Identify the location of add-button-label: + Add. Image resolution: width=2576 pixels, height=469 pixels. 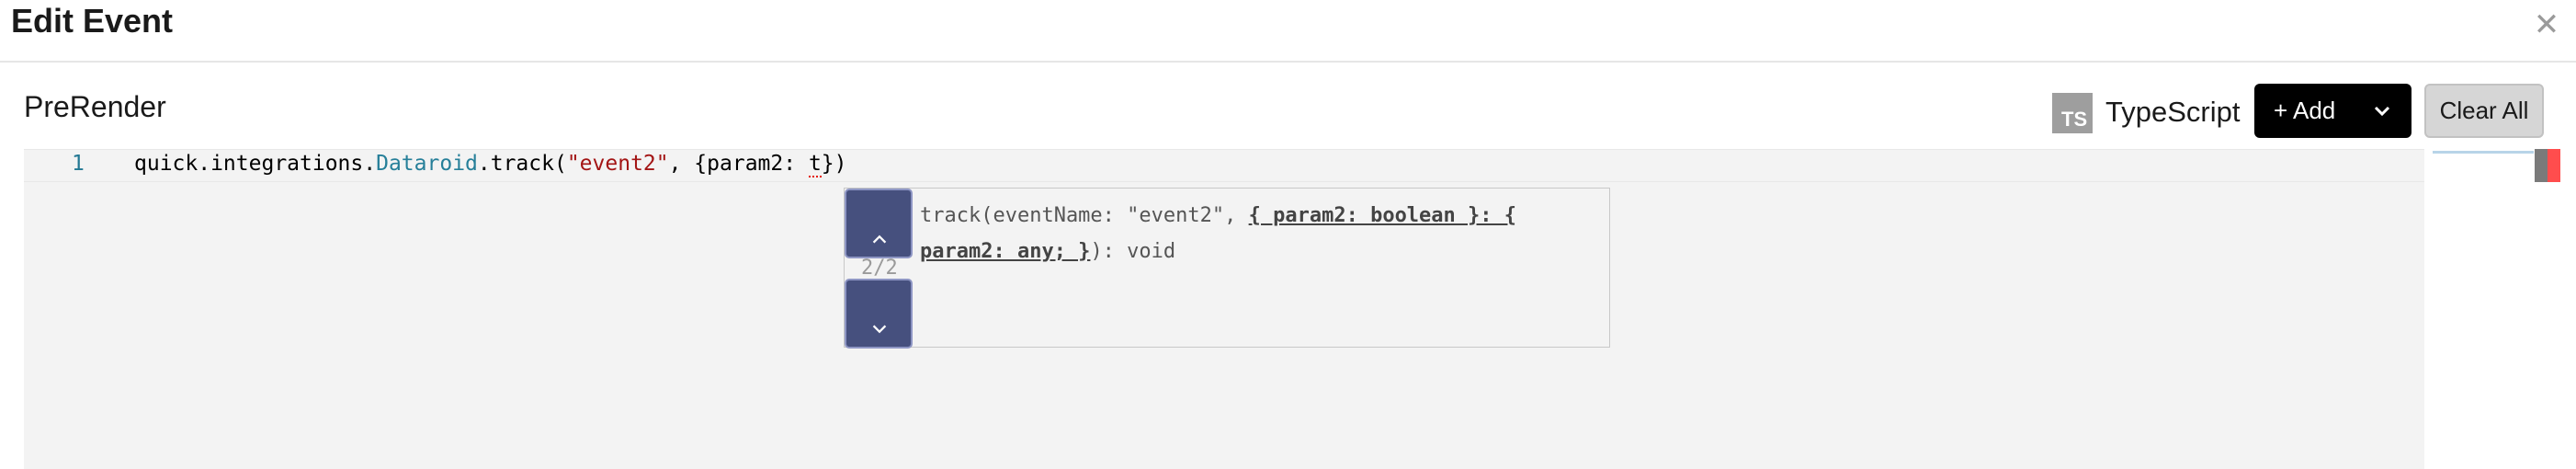
(2305, 110).